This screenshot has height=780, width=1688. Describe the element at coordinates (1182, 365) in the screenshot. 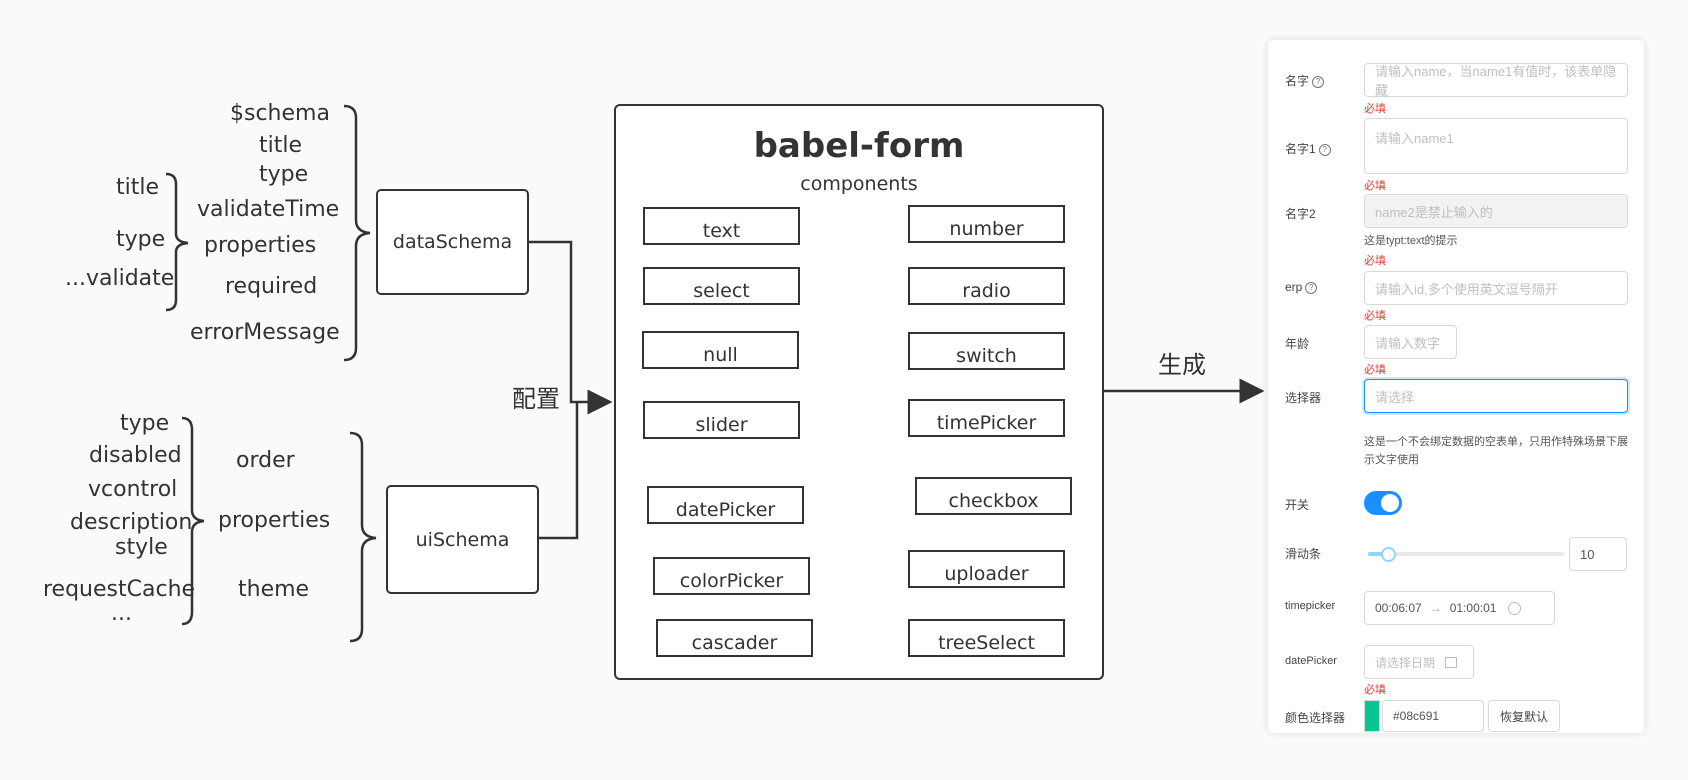

I see `generate-label: 生成` at that location.